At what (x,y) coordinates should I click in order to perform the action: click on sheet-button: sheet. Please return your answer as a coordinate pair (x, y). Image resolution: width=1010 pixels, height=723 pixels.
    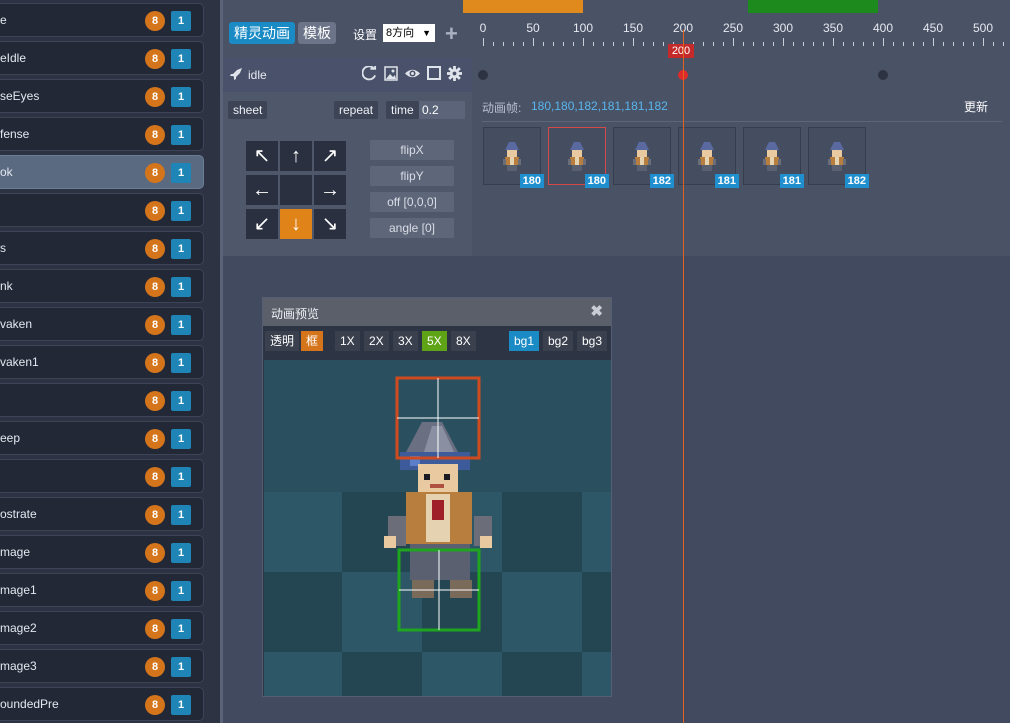
    Looking at the image, I should click on (248, 110).